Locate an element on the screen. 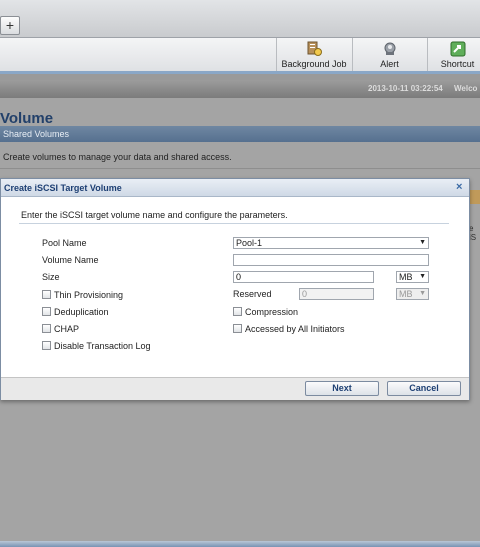 The width and height of the screenshot is (480, 547). background-job-icon is located at coordinates (314, 48).